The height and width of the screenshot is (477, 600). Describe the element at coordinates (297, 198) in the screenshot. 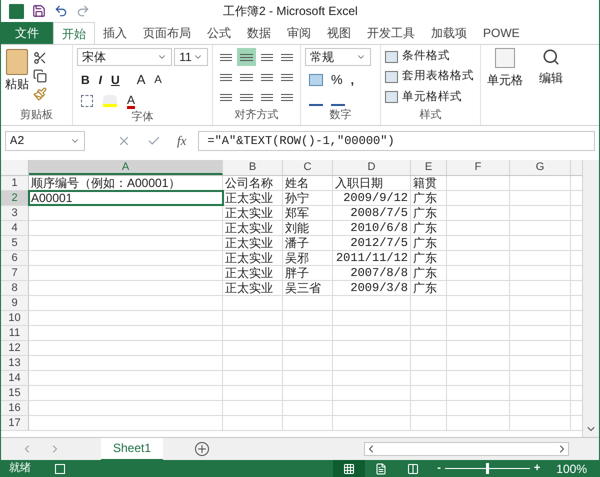

I see `table-cell-text: 孙宁` at that location.